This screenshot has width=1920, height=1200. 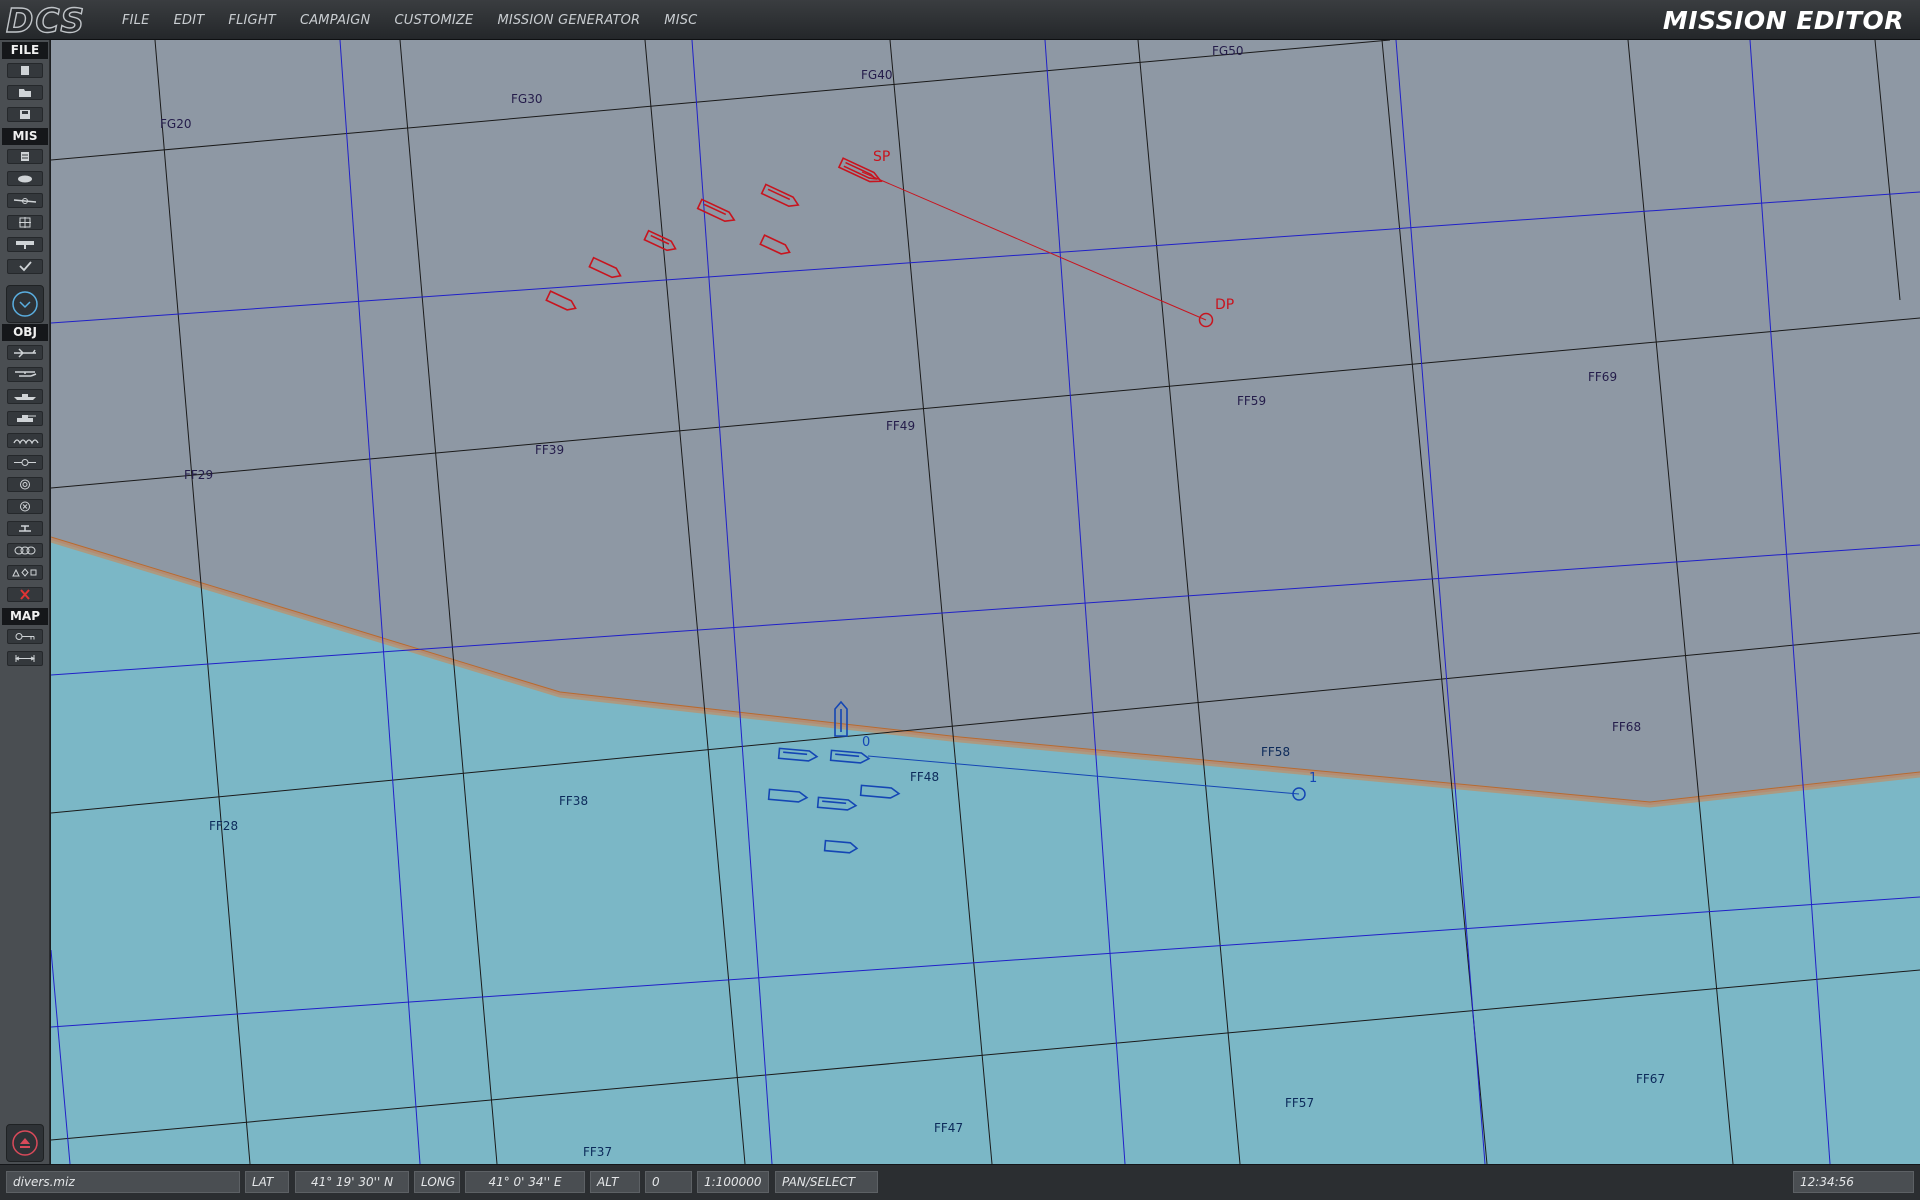 I want to click on helicopter-icon, so click(x=25, y=374).